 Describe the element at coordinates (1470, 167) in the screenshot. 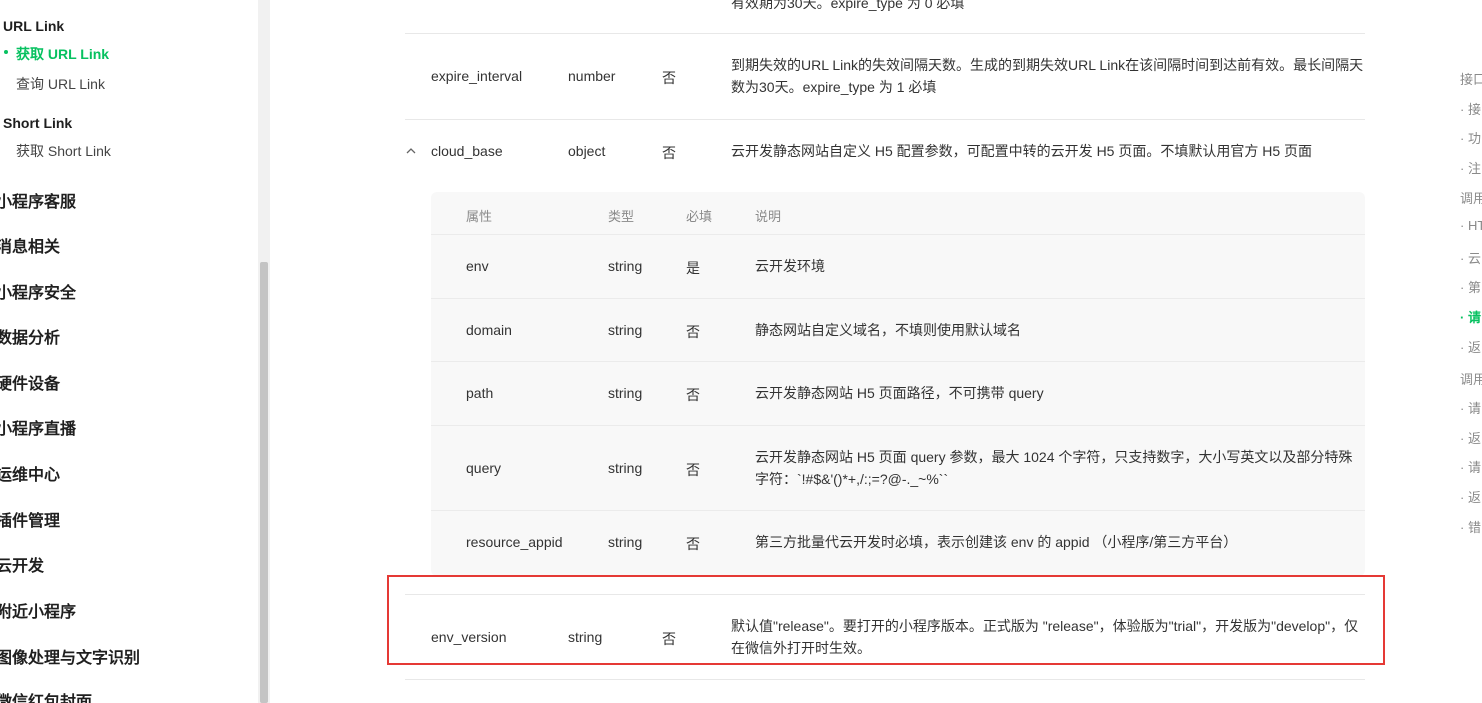

I see `toc-item: · 注` at that location.